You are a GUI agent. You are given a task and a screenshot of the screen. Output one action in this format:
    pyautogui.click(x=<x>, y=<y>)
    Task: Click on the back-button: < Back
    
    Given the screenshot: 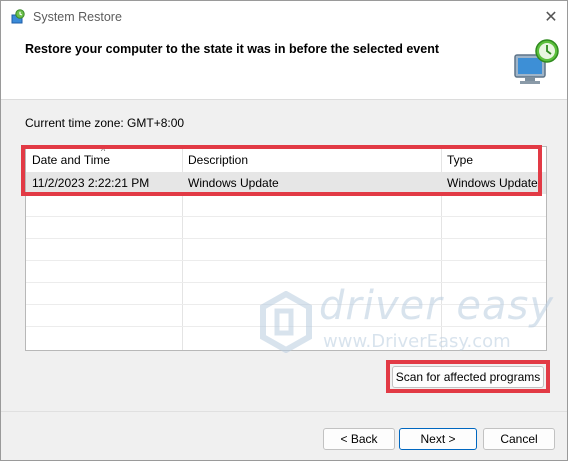 What is the action you would take?
    pyautogui.click(x=359, y=439)
    